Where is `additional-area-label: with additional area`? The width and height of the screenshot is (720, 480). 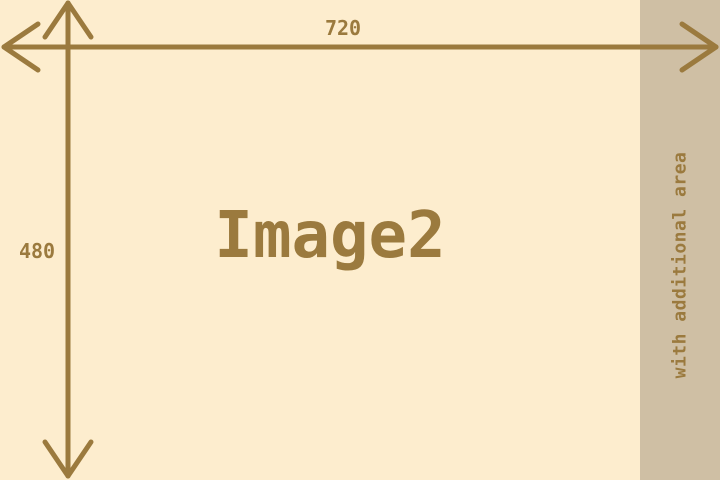
additional-area-label: with additional area is located at coordinates (680, 265).